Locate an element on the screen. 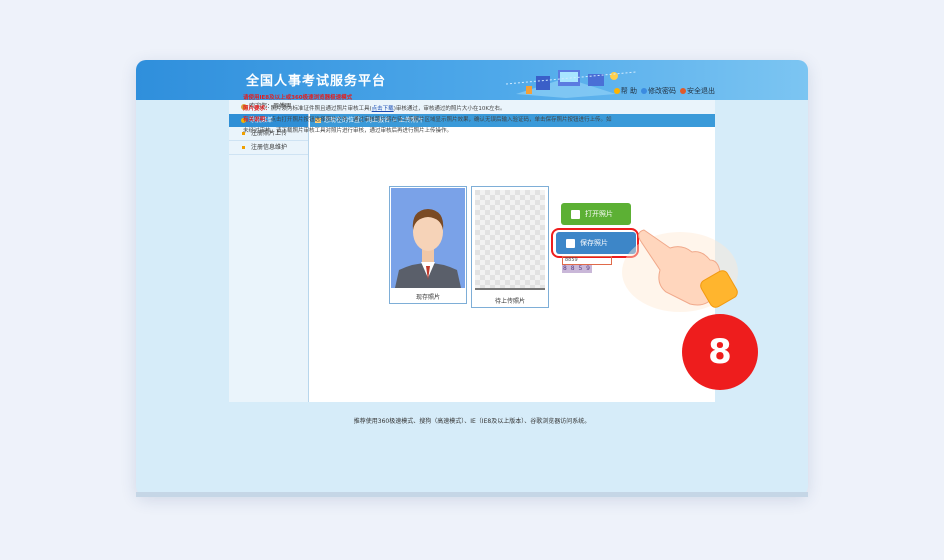 Image resolution: width=944 pixels, height=560 pixels. folder-icon is located at coordinates (575, 214).